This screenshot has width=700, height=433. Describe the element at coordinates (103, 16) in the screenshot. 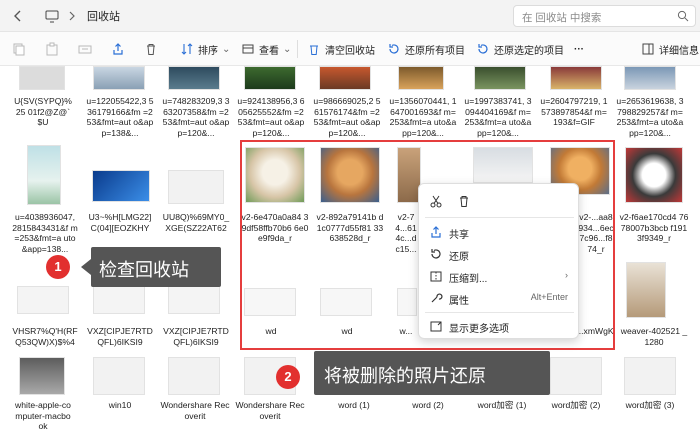

I see `breadcrumb-recycle-bin: 回收站` at that location.